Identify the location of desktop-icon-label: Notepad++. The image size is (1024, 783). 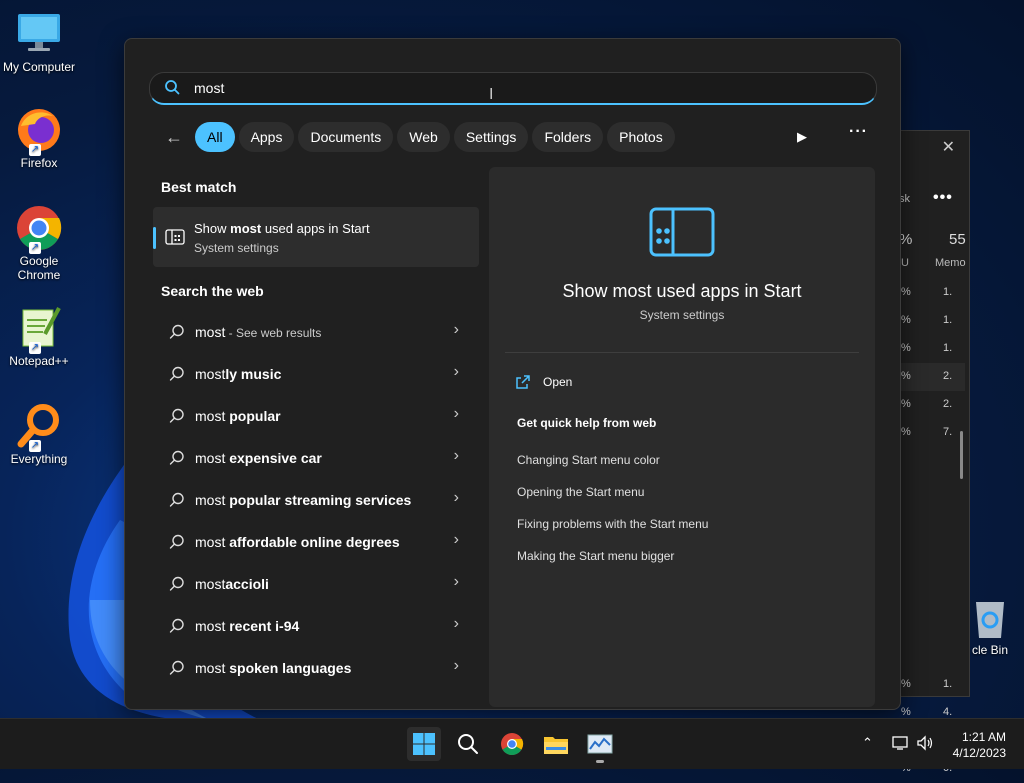
(39, 361).